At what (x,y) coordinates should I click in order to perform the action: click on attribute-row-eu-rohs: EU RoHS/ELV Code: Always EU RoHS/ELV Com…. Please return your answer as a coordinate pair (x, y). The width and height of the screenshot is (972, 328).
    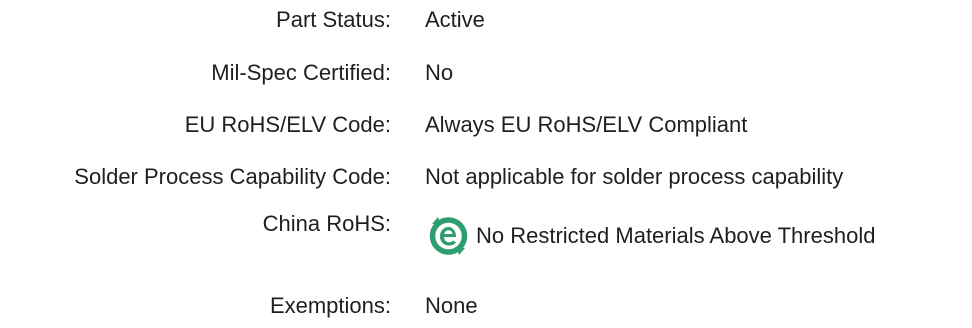
    Looking at the image, I should click on (486, 125).